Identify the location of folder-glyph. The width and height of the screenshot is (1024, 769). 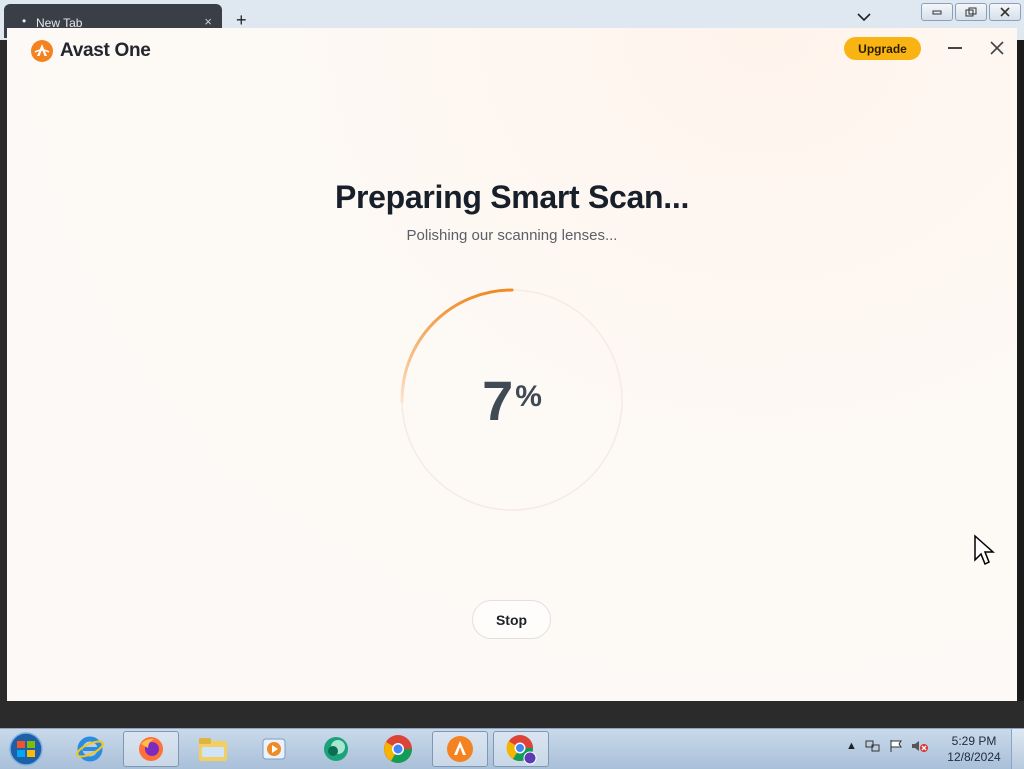
(213, 749).